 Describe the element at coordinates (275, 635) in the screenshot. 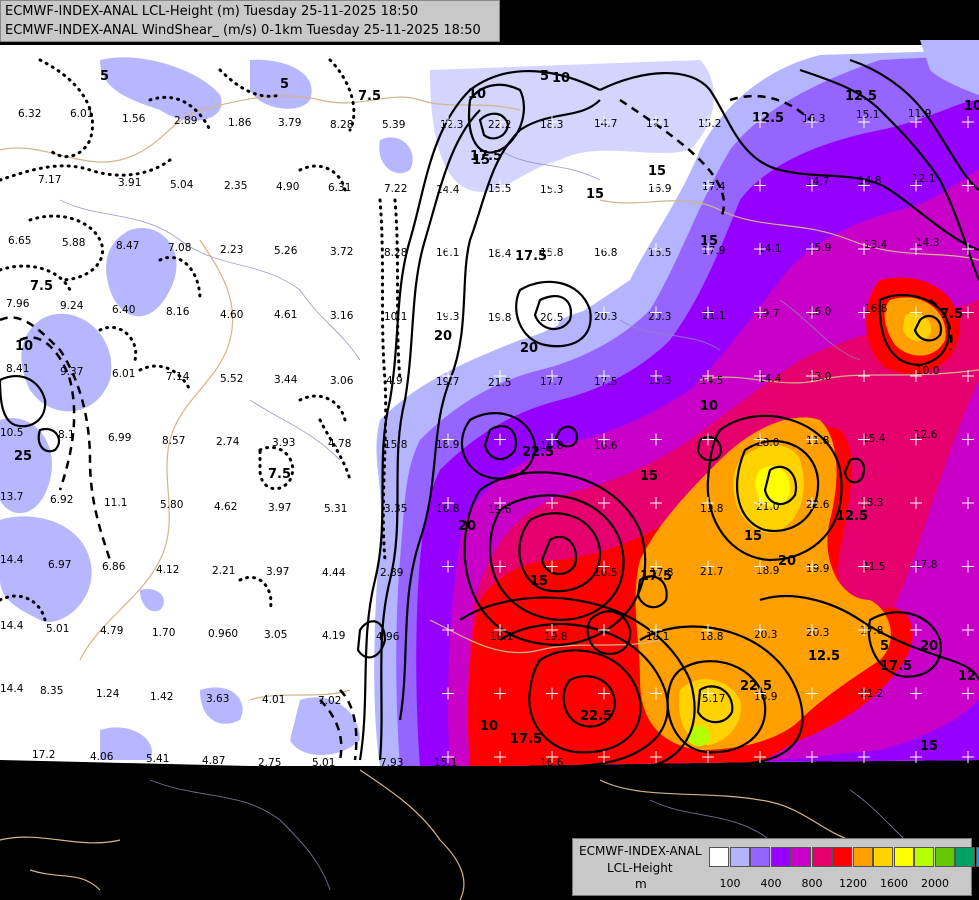

I see `station-value: 3.05` at that location.